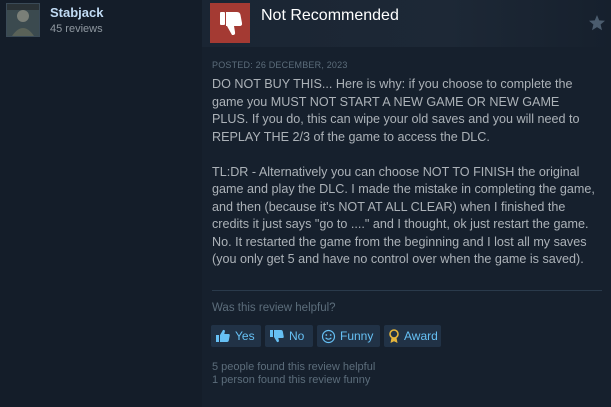 The image size is (611, 407). Describe the element at coordinates (291, 380) in the screenshot. I see `funny-count: 1 person found this review funny` at that location.